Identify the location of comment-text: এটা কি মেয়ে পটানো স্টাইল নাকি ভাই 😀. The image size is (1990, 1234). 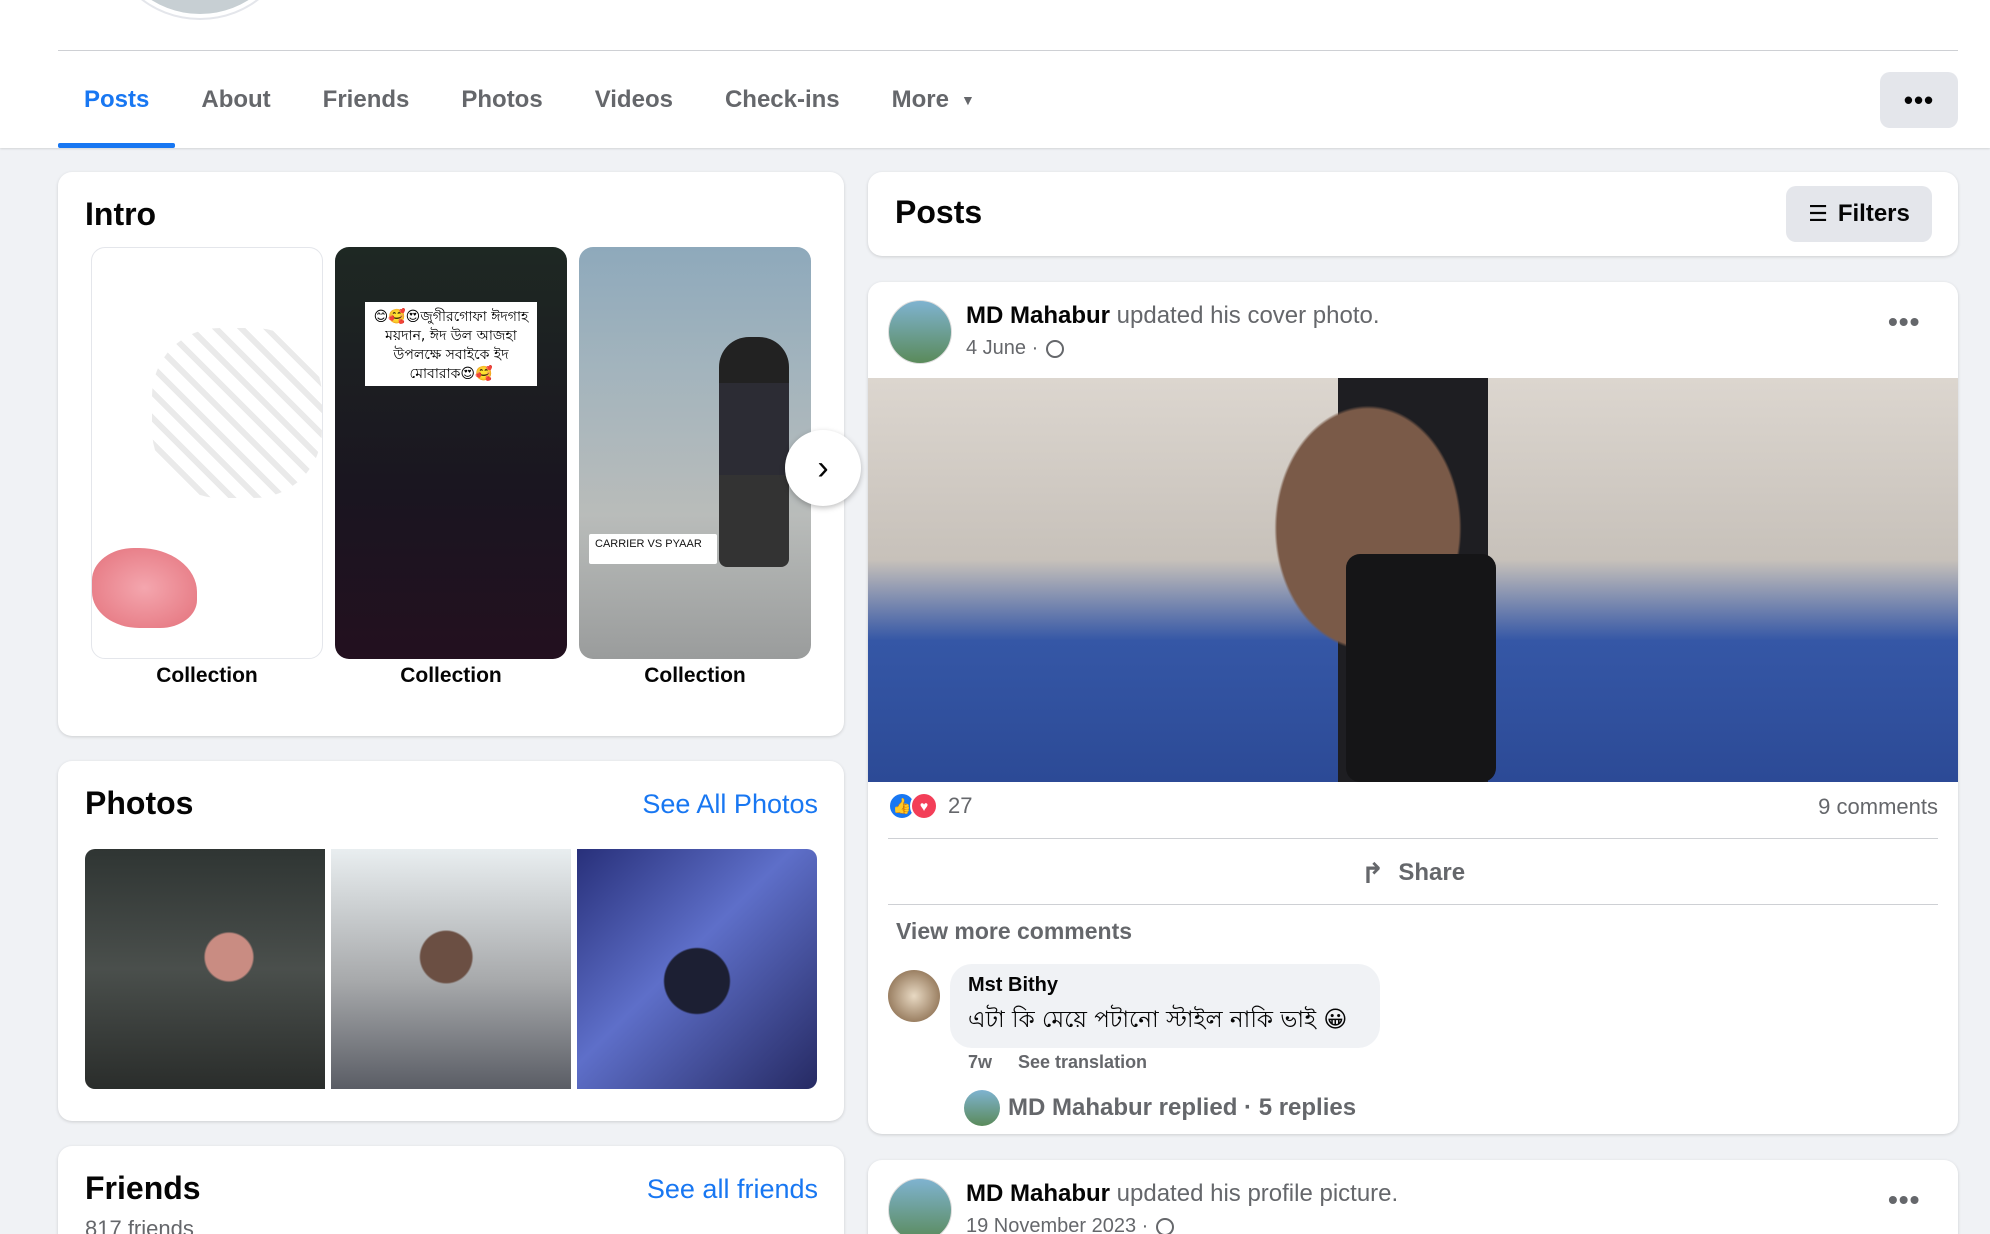
(1158, 1020).